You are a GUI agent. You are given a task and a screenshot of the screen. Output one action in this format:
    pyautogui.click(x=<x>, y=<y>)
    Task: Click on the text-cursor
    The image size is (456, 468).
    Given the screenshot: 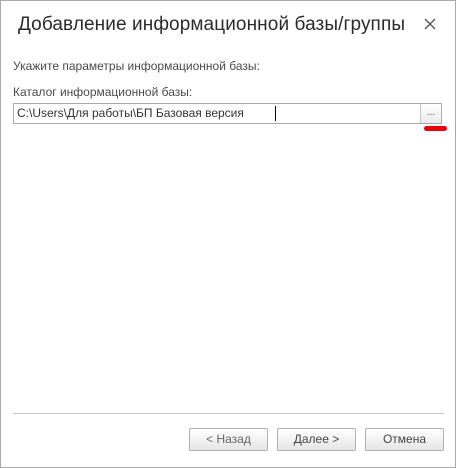 What is the action you would take?
    pyautogui.click(x=275, y=113)
    